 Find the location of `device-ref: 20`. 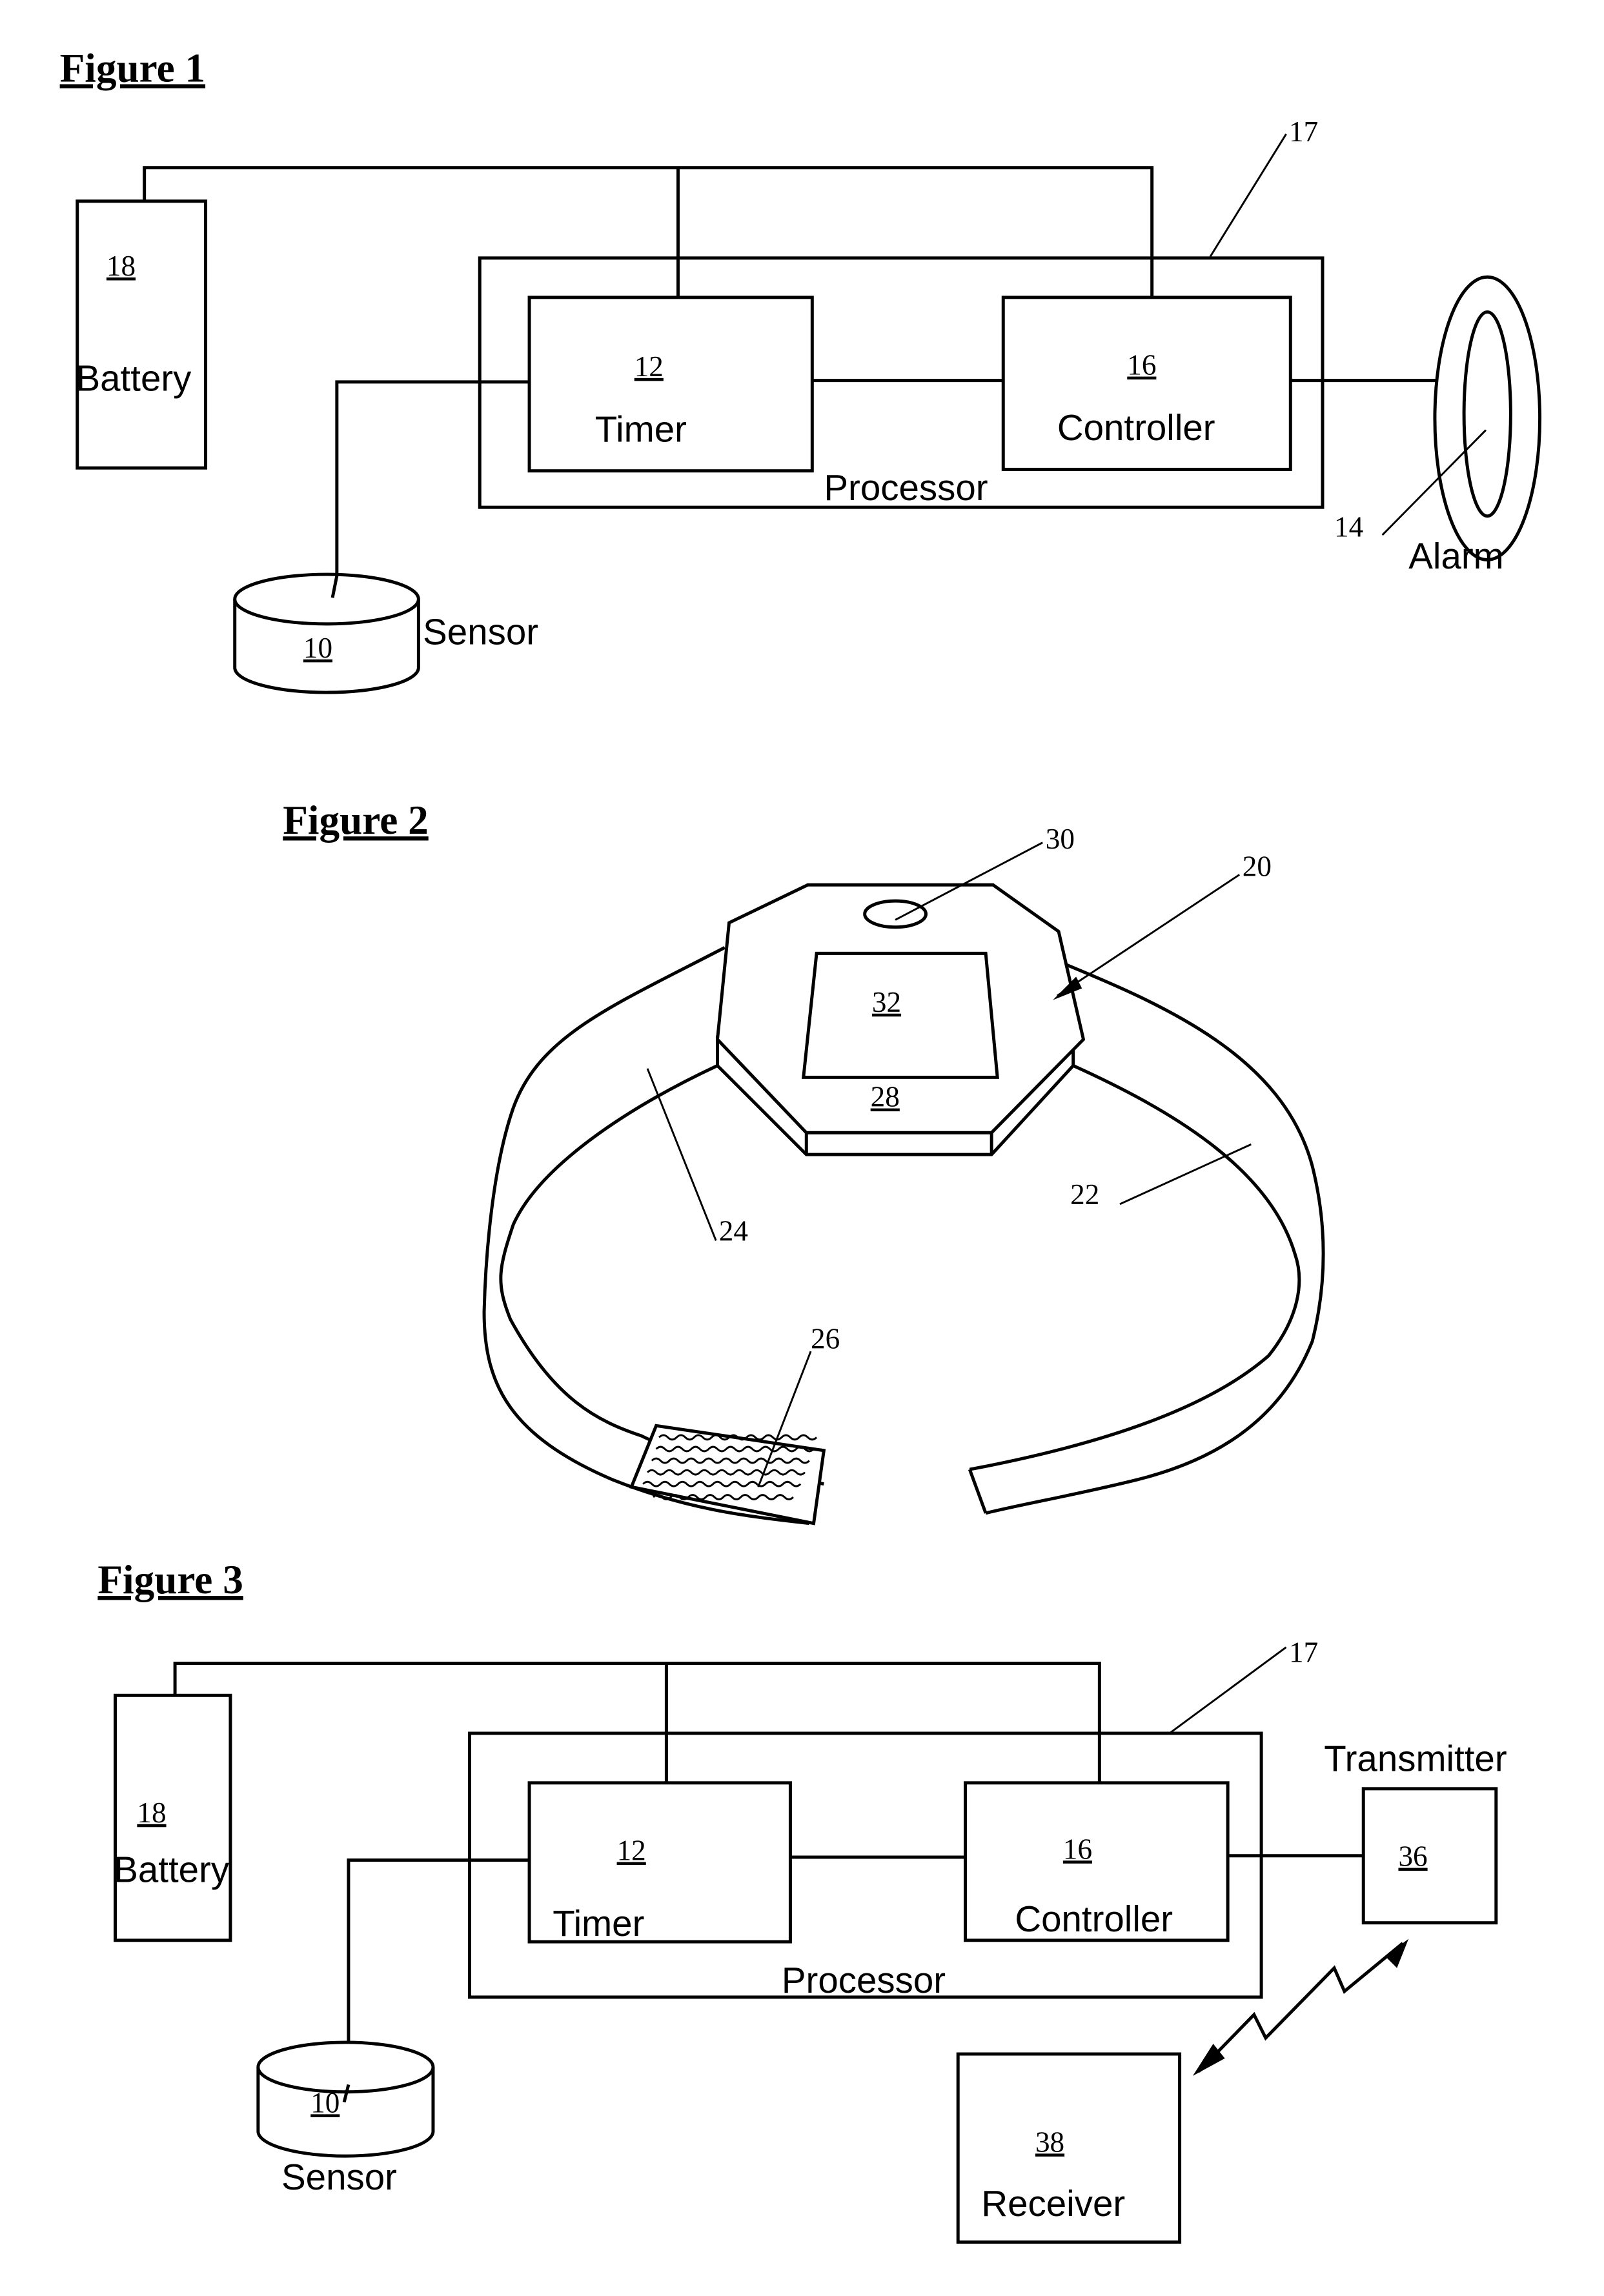

device-ref: 20 is located at coordinates (1257, 867).